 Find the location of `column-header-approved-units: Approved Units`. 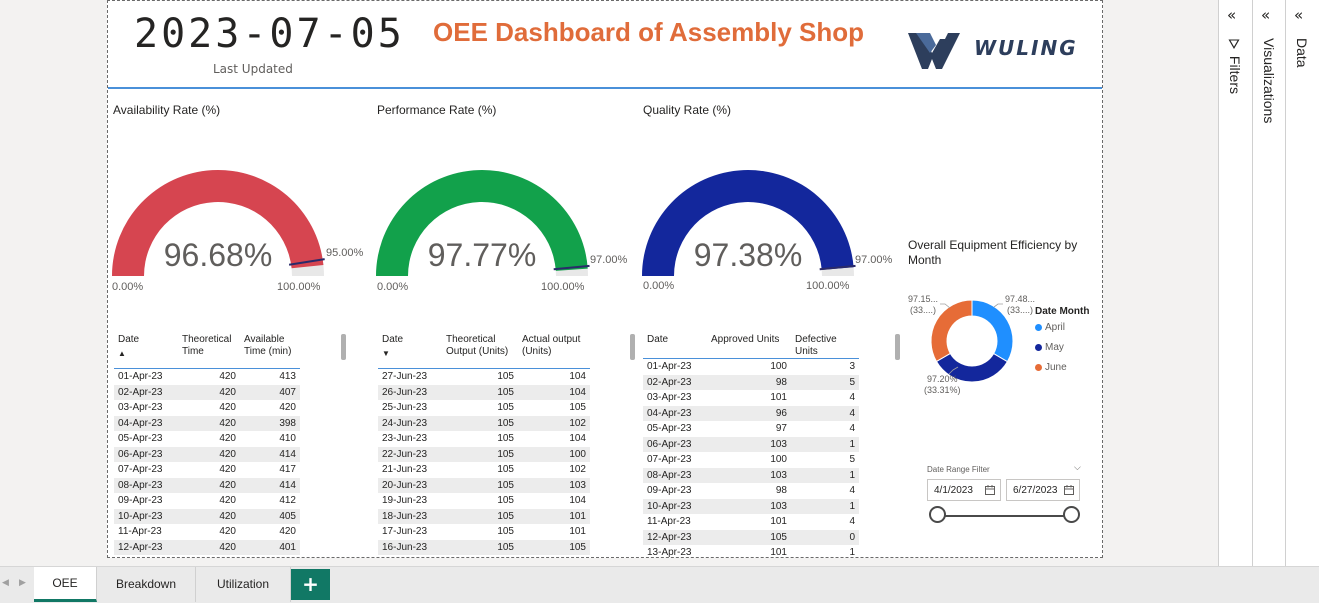

column-header-approved-units: Approved Units is located at coordinates (749, 346).